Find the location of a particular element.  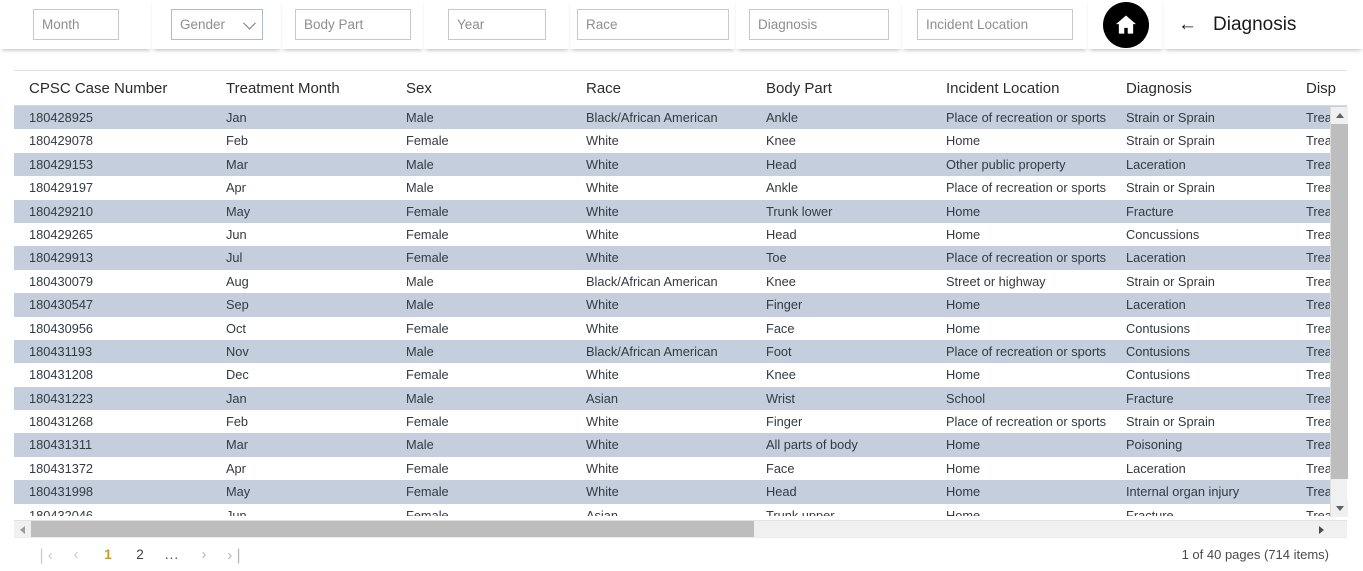

pager-page-1: 1 is located at coordinates (108, 555).